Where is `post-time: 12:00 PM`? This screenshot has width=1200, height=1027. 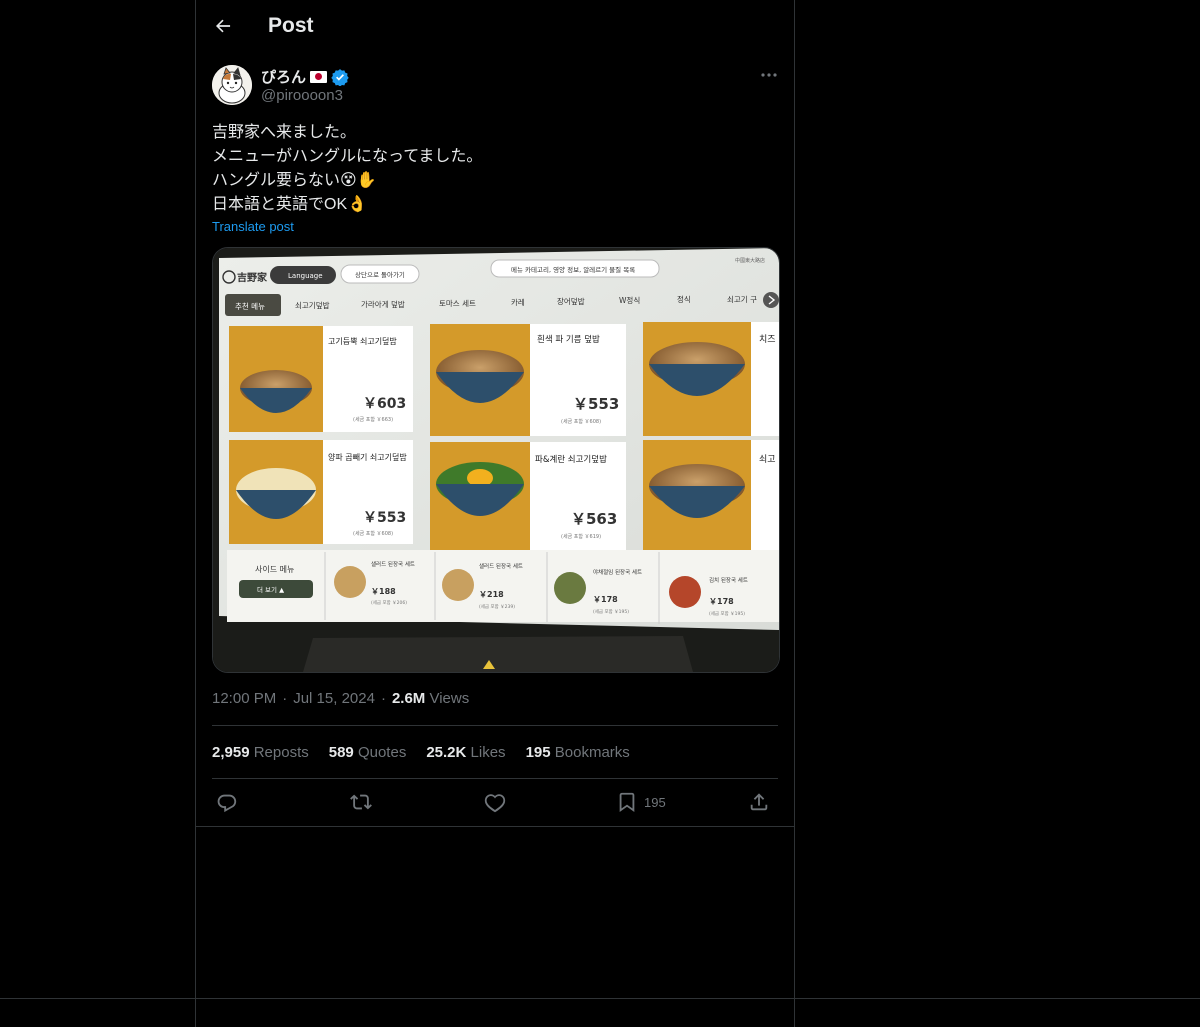 post-time: 12:00 PM is located at coordinates (244, 698).